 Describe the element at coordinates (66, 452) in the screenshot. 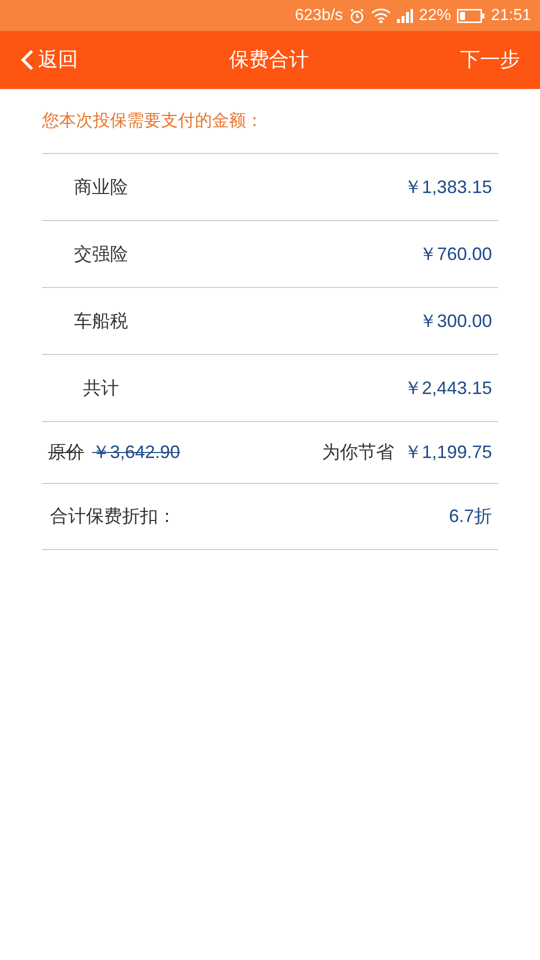

I see `original-price-label: 原价` at that location.